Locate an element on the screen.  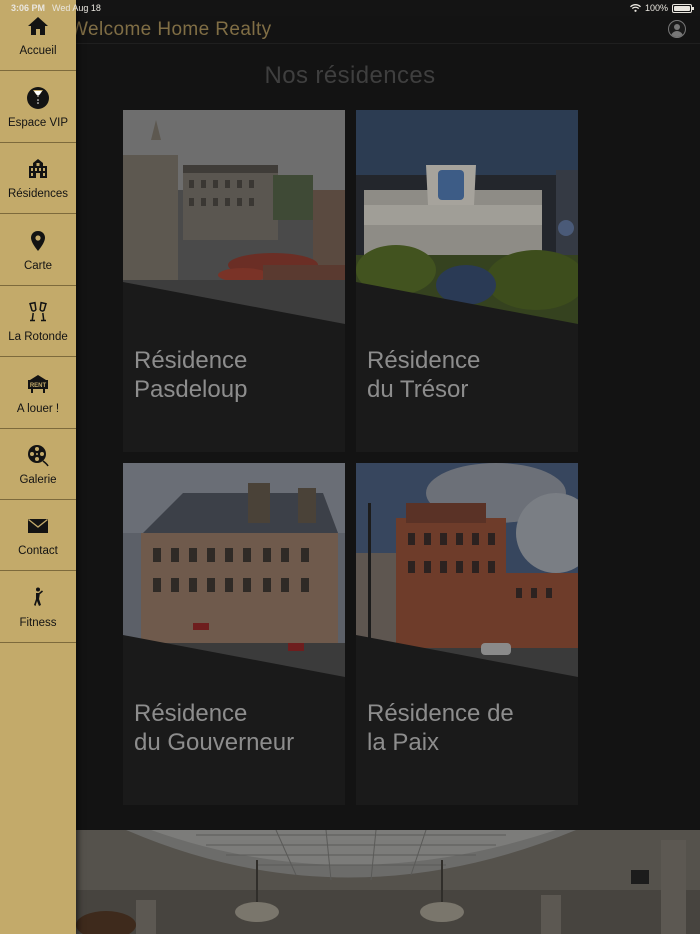
app-title: Welcome Home Realty is located at coordinates (171, 29).